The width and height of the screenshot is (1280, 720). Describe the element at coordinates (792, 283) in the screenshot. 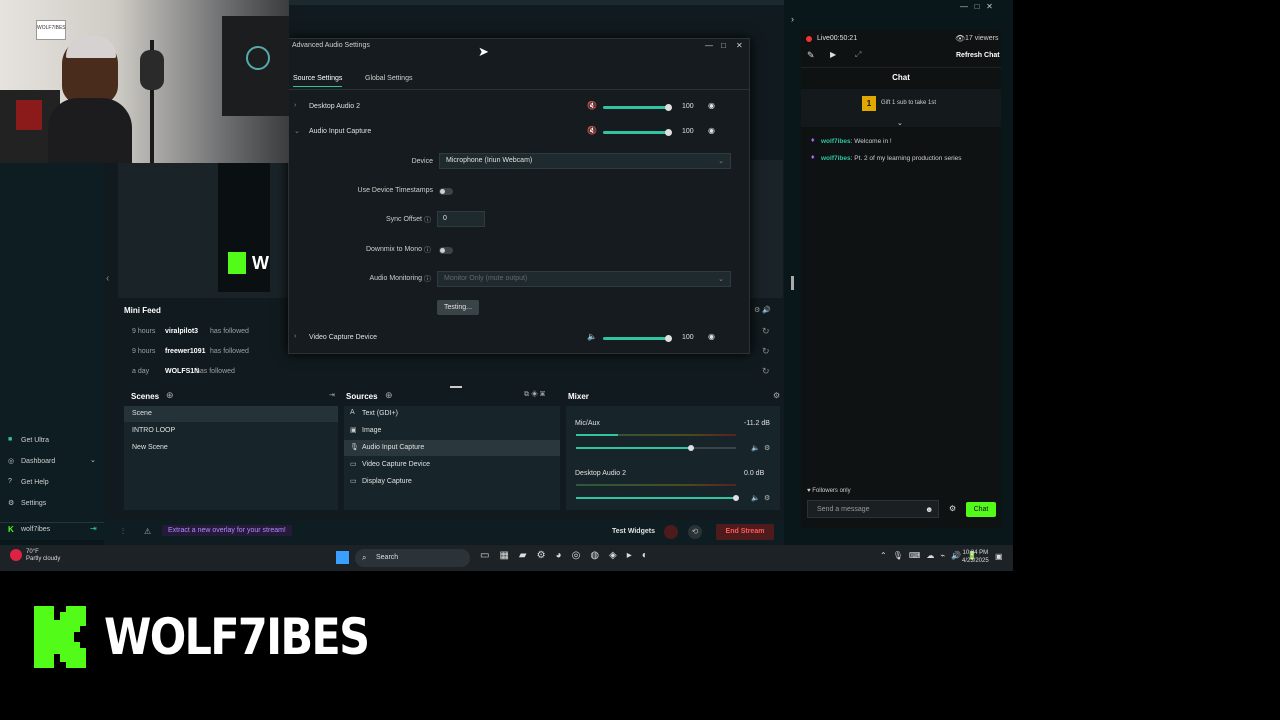

I see `scrollbar` at that location.